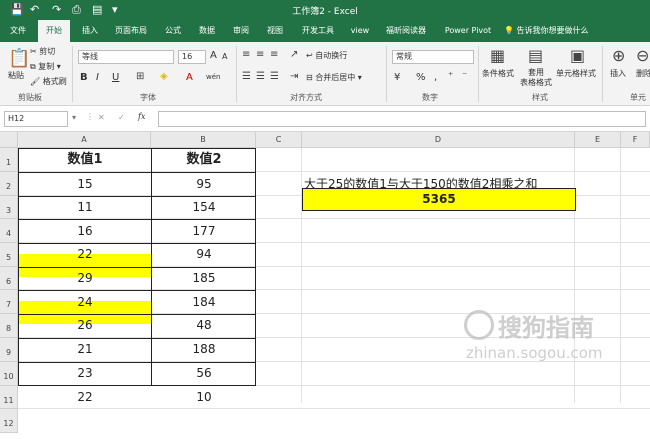  Describe the element at coordinates (85, 373) in the screenshot. I see `cell-a10: 23` at that location.